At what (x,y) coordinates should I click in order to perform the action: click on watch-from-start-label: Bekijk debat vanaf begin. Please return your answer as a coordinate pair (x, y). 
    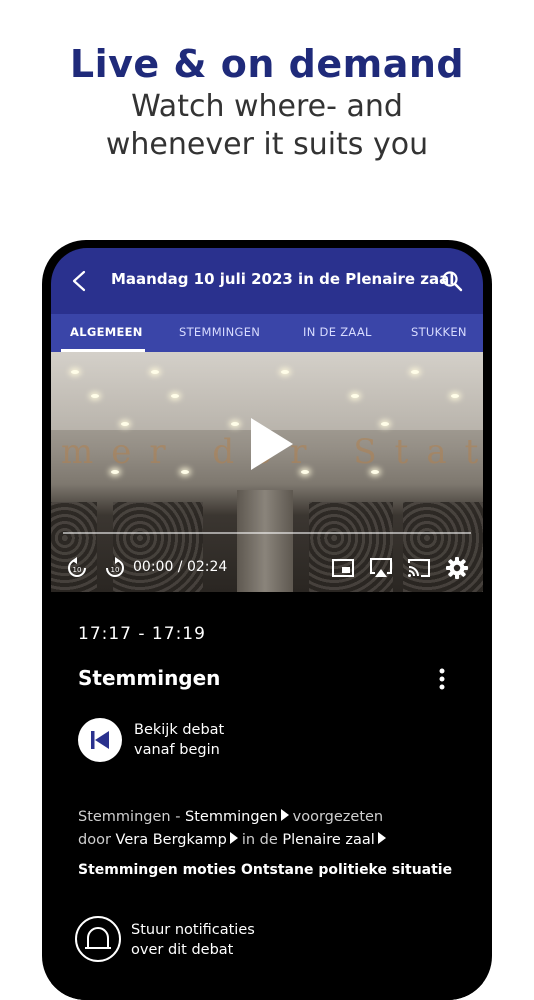
    Looking at the image, I should click on (179, 740).